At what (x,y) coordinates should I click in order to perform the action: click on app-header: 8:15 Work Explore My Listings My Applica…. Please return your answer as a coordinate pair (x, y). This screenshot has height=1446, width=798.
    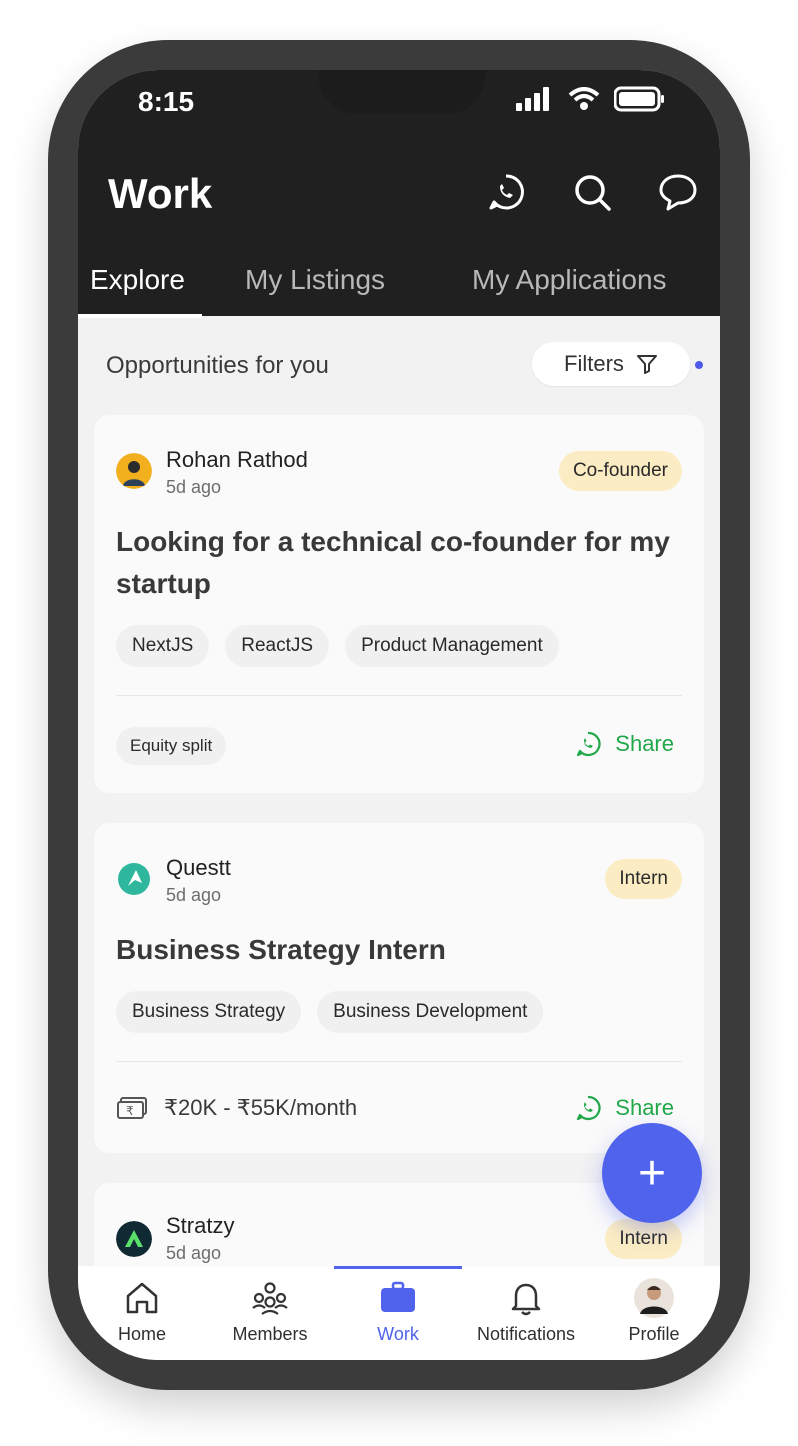
    Looking at the image, I should click on (399, 194).